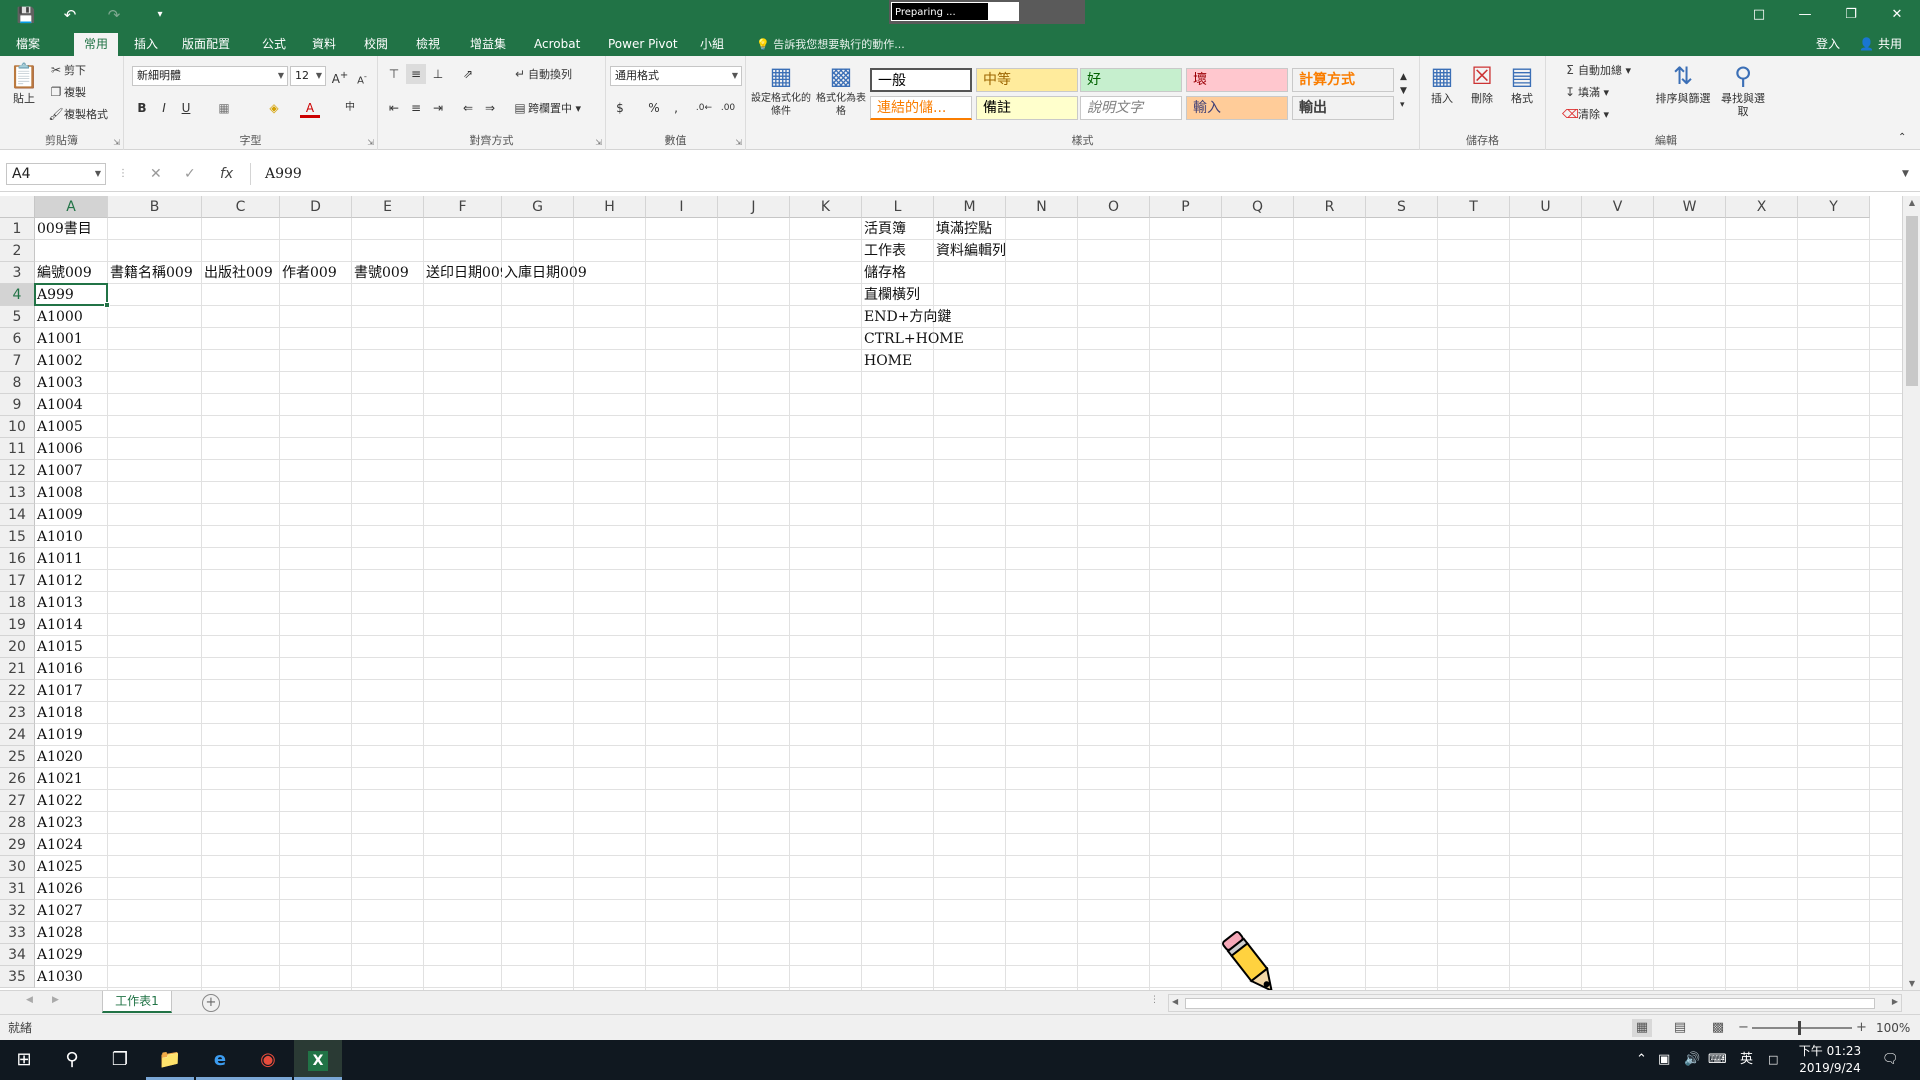 The height and width of the screenshot is (1080, 1920). I want to click on cell-A20: A1015, so click(59, 647).